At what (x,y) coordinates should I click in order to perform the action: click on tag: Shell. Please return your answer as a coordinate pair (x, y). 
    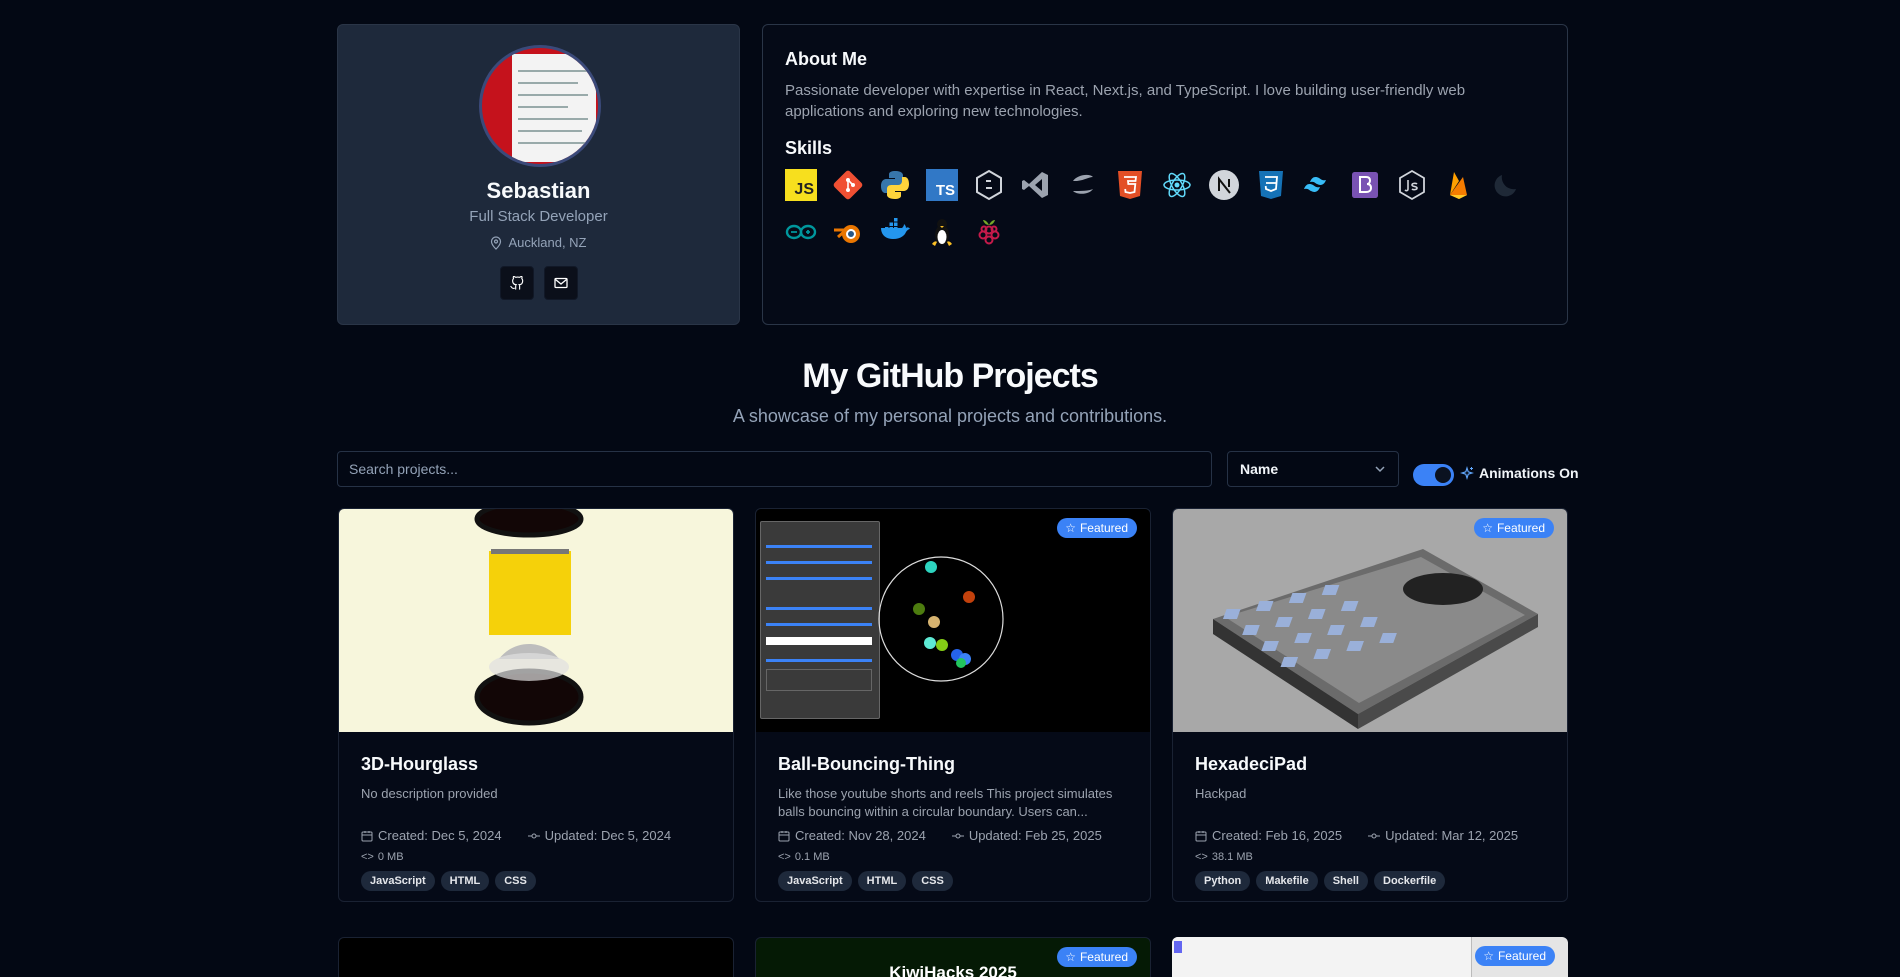
    Looking at the image, I should click on (1345, 881).